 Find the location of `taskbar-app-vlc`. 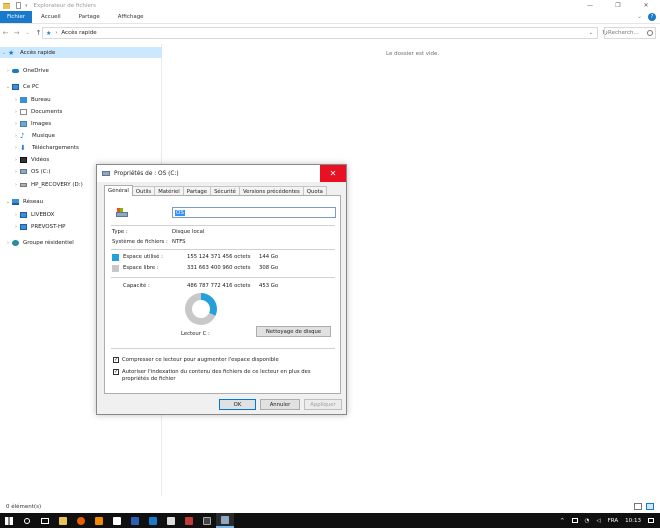

taskbar-app-vlc is located at coordinates (99, 520).